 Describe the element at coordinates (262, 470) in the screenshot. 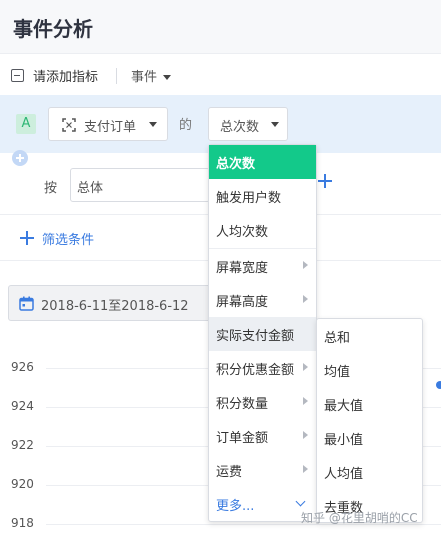

I see `menu-item: 运费` at that location.